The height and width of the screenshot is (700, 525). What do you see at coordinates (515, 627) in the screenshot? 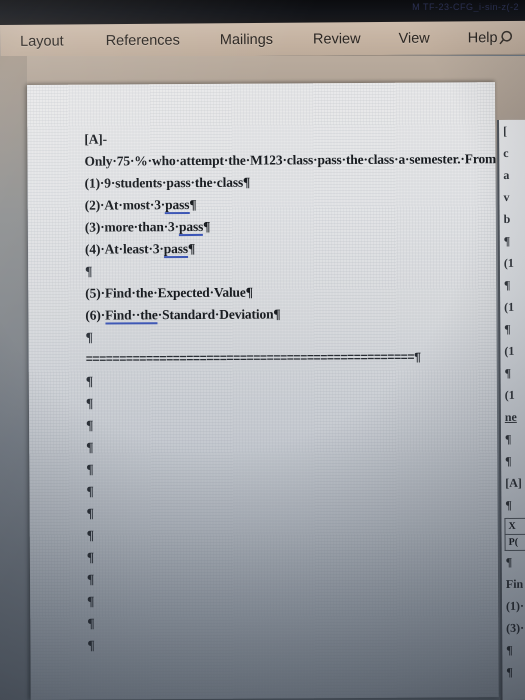
I see `page2-line: (3)·` at bounding box center [515, 627].